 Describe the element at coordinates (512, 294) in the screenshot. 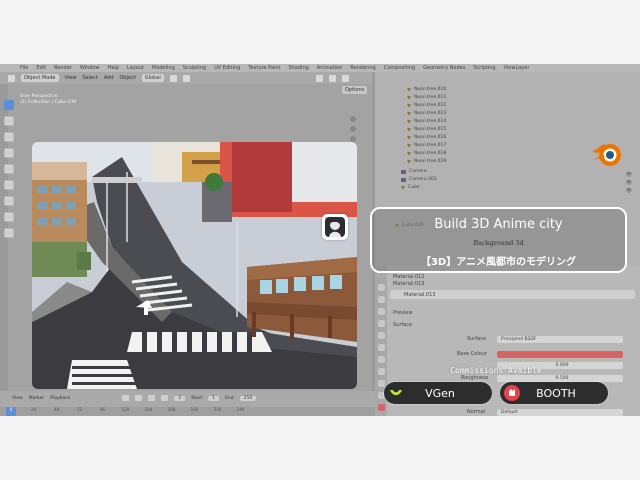

I see `material-name-field: Material.013` at that location.